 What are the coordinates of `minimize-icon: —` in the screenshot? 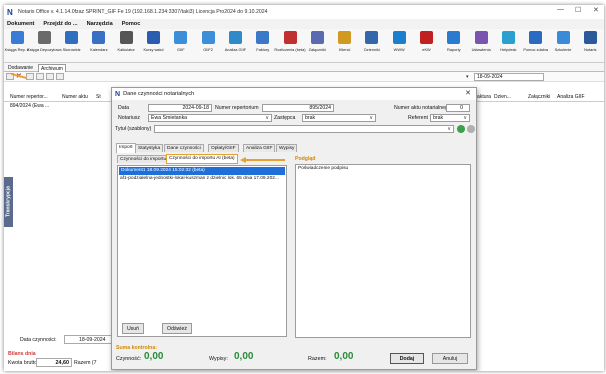 It's located at (560, 9).